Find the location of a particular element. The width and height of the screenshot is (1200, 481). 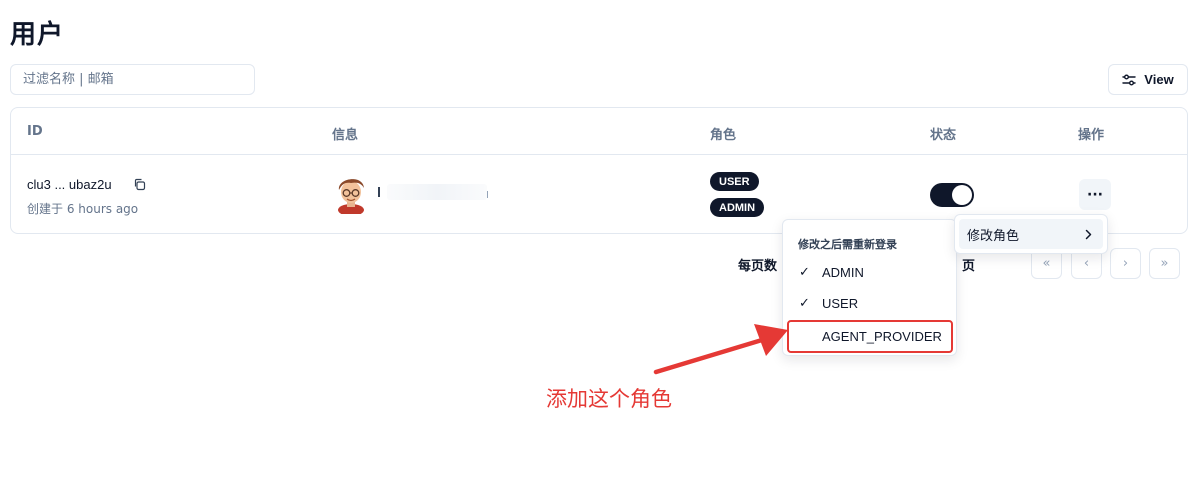

column-header-actions: 操作 is located at coordinates (1091, 135).